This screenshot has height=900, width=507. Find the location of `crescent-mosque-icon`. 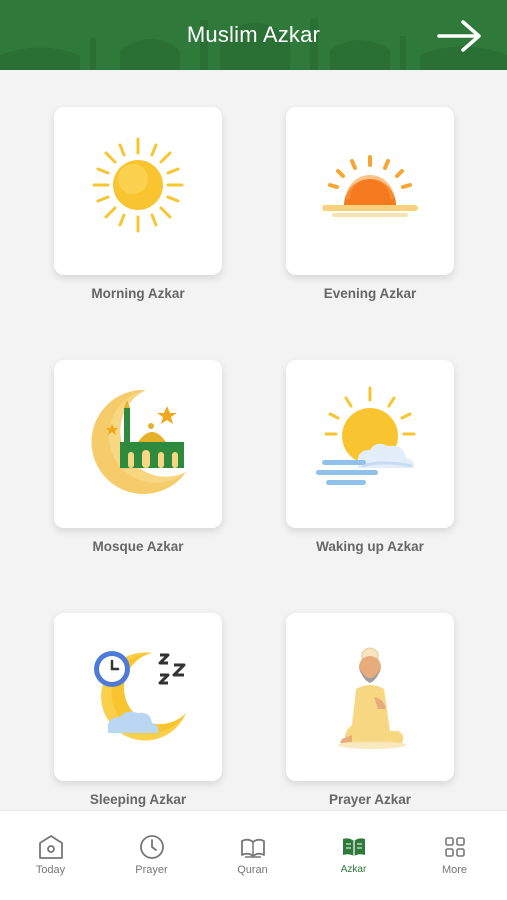

crescent-mosque-icon is located at coordinates (138, 441).